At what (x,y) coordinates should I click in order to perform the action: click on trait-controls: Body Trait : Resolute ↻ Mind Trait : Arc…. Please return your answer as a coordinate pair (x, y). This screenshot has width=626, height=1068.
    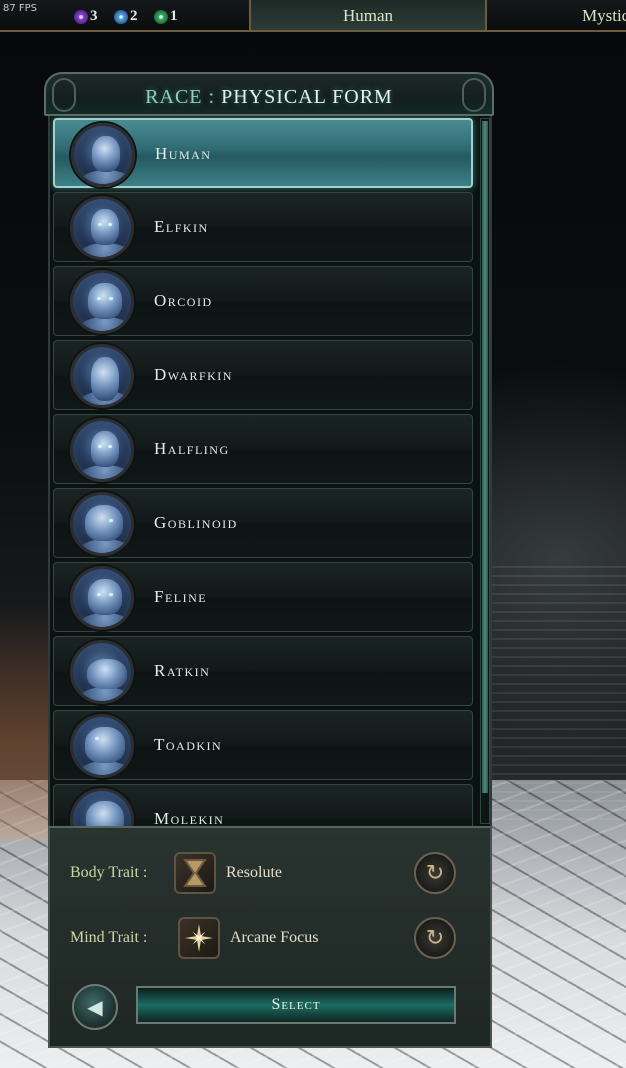
    Looking at the image, I should click on (270, 937).